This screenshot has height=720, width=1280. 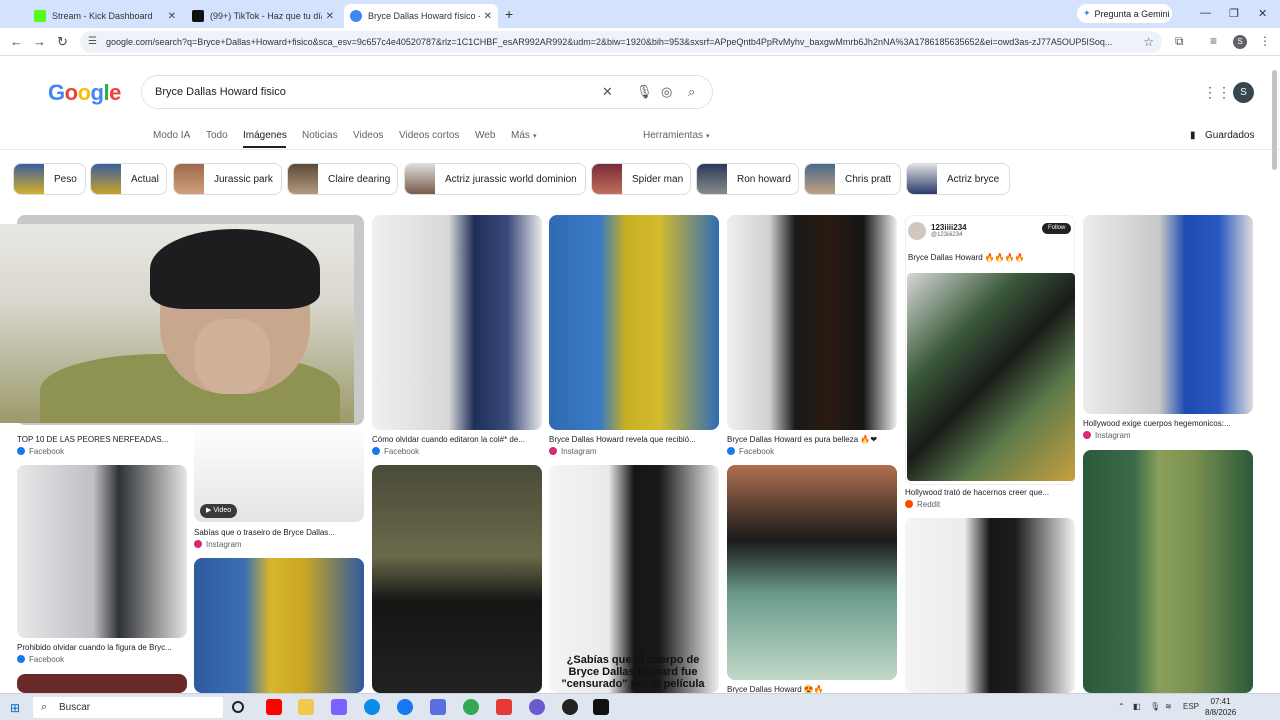 I want to click on menu-icon: ⋮, so click(x=1265, y=41).